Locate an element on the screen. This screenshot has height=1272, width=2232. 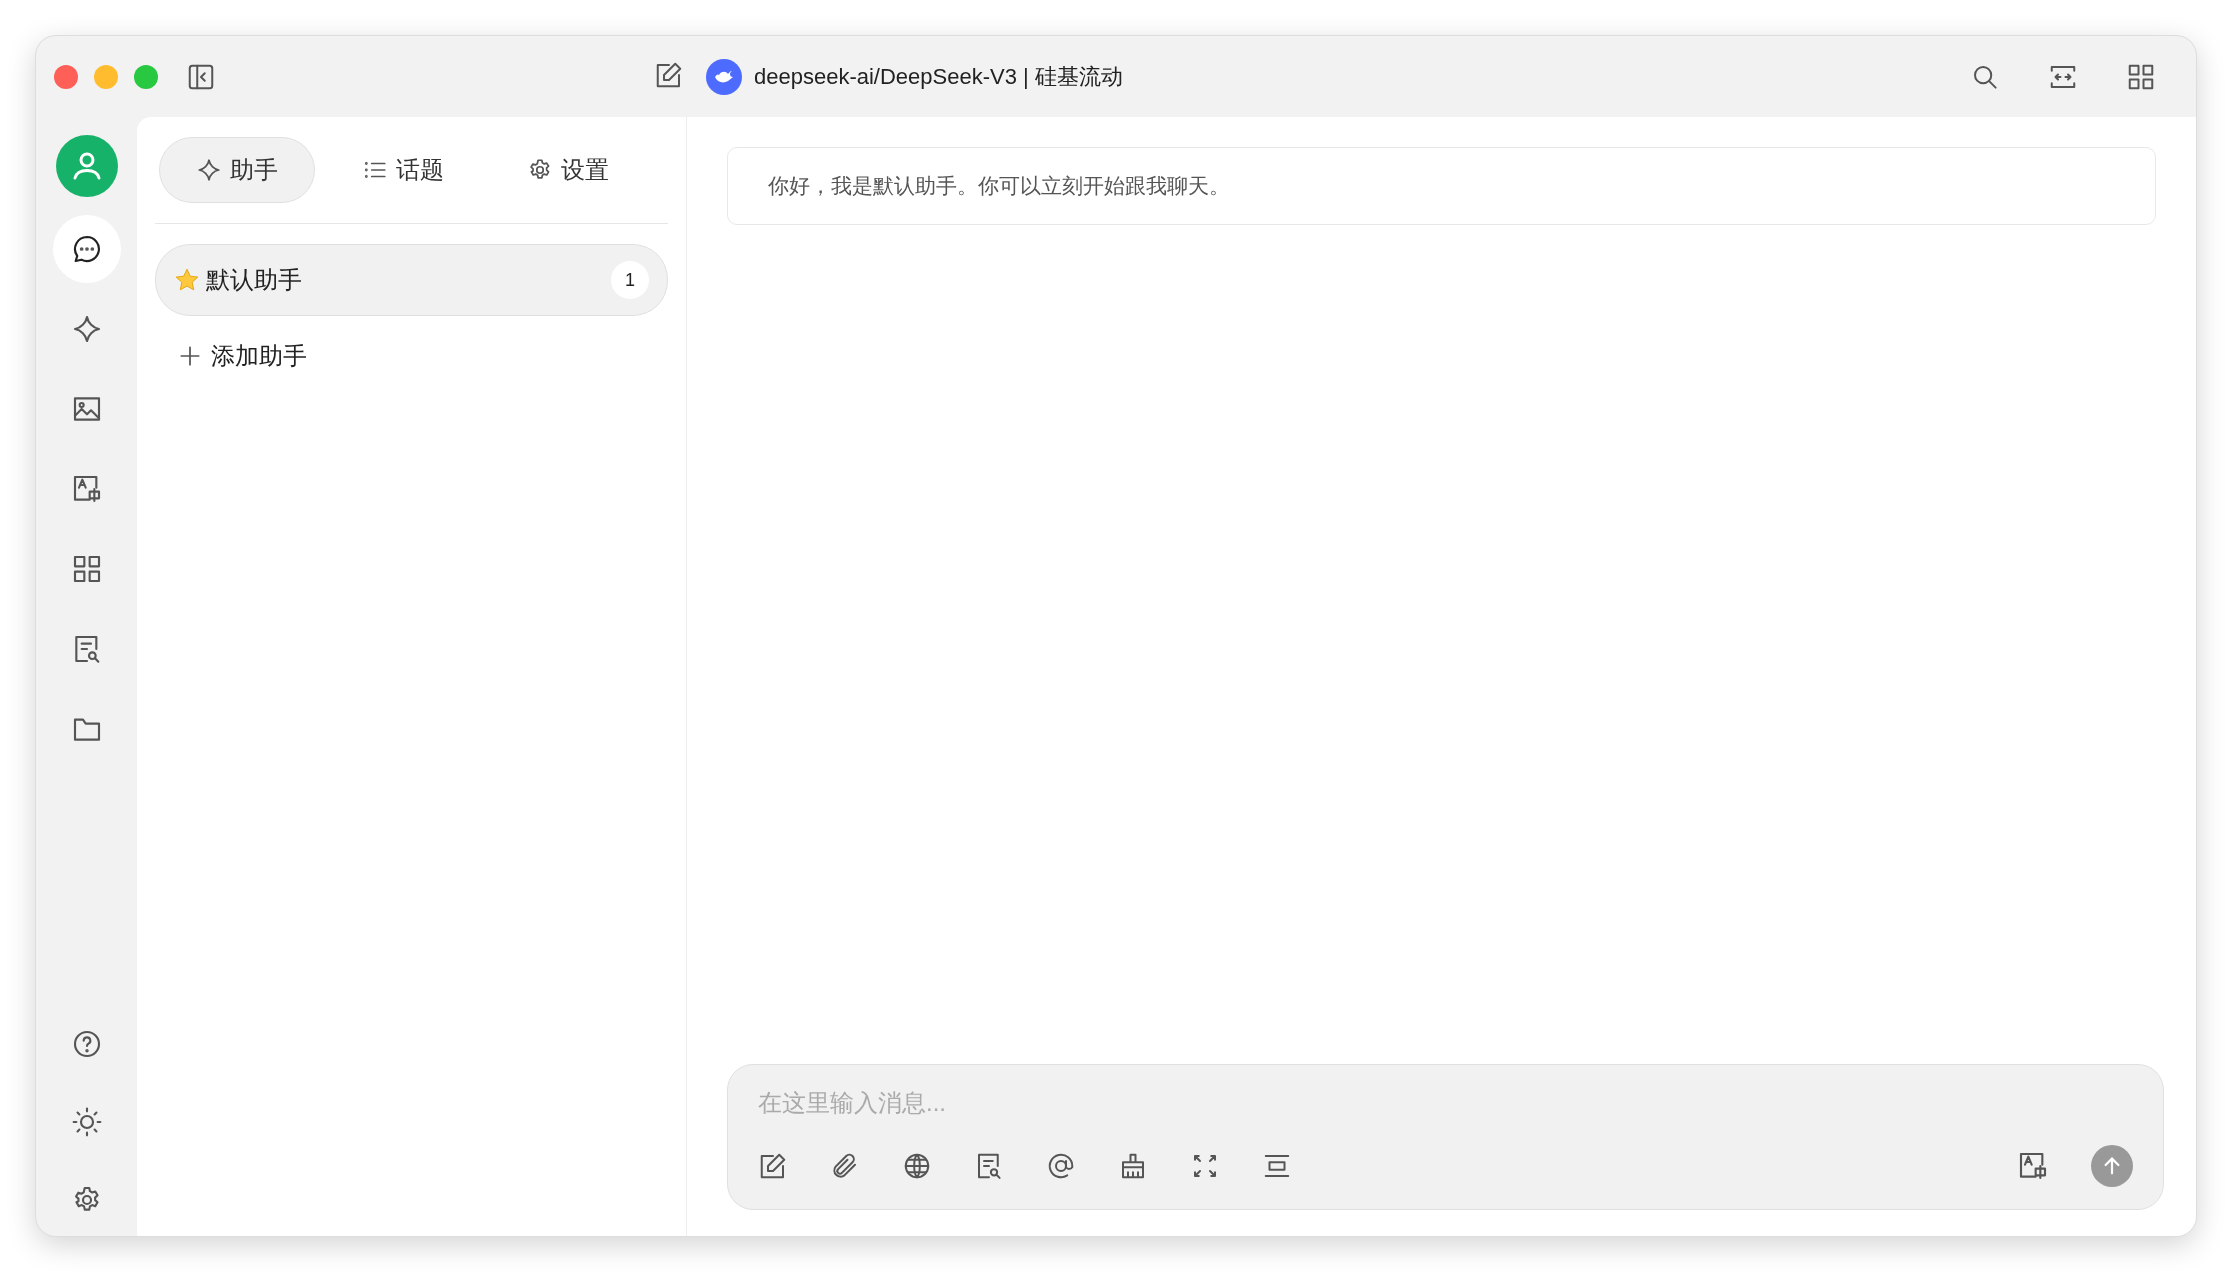
sparkle-icon is located at coordinates (209, 170).